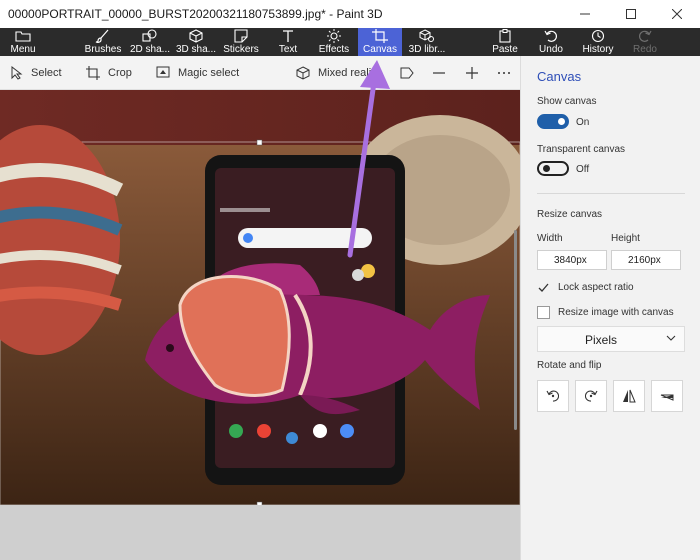  I want to click on close-icon, so click(677, 14).